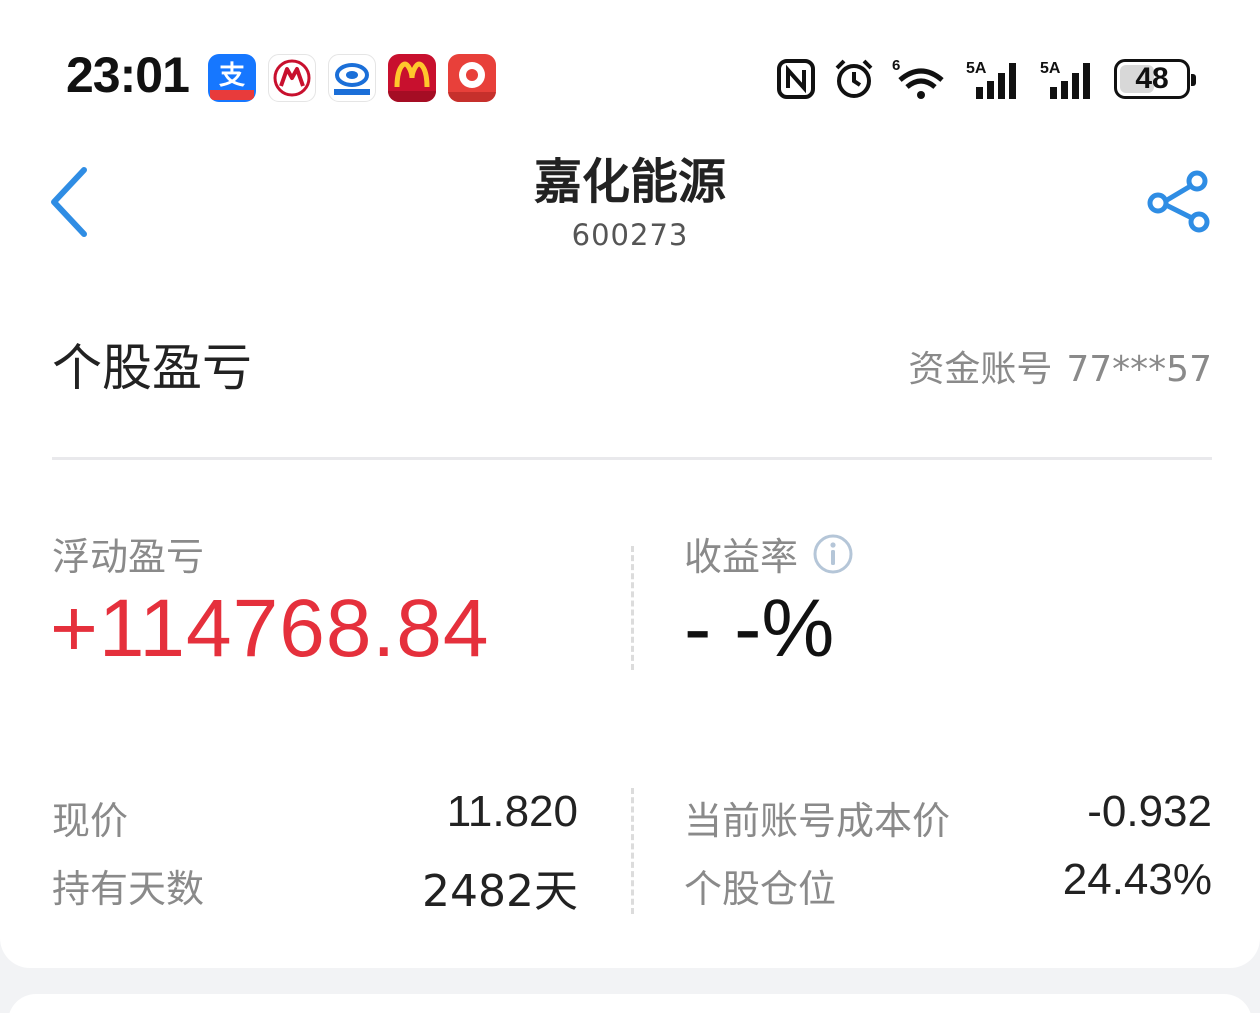  What do you see at coordinates (760, 889) in the screenshot?
I see `position-ratio-label: 个股仓位` at bounding box center [760, 889].